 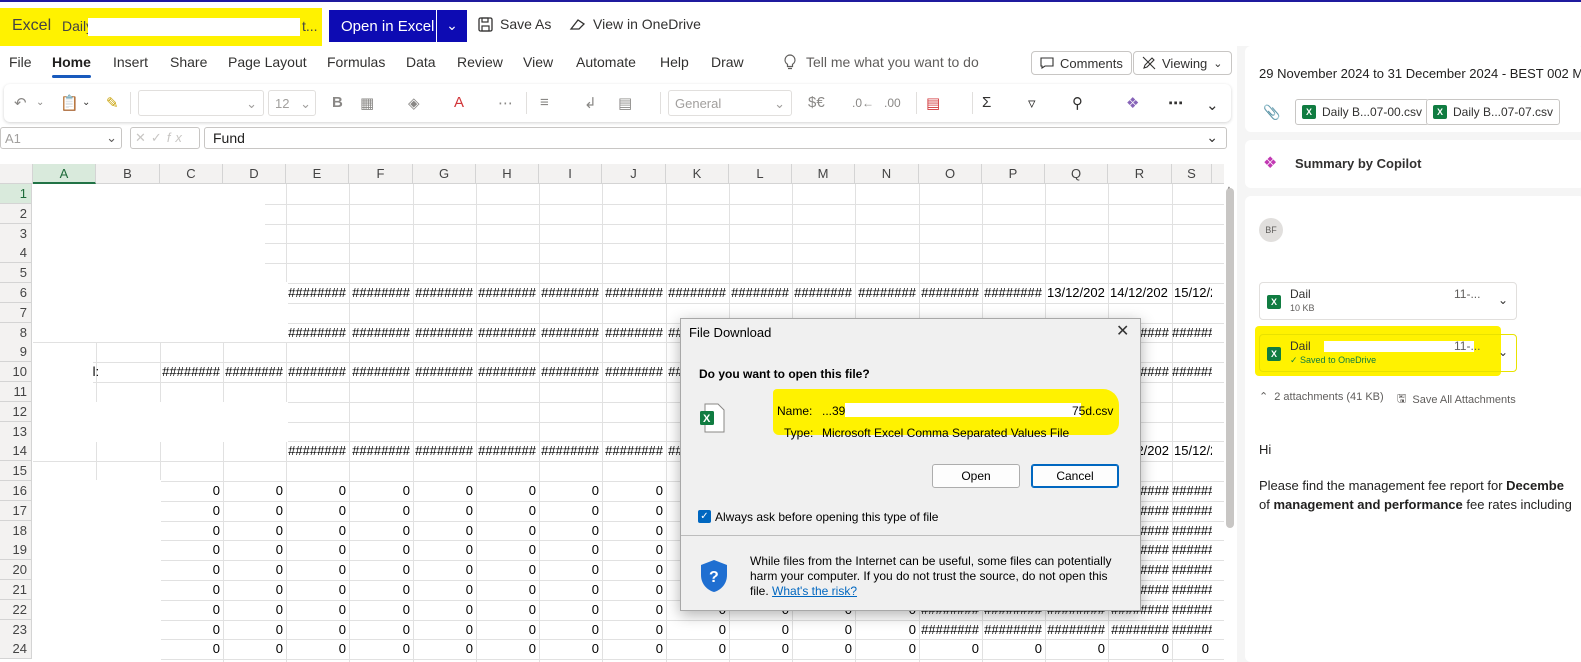 What do you see at coordinates (16, 293) in the screenshot?
I see `row-header-6: 6` at bounding box center [16, 293].